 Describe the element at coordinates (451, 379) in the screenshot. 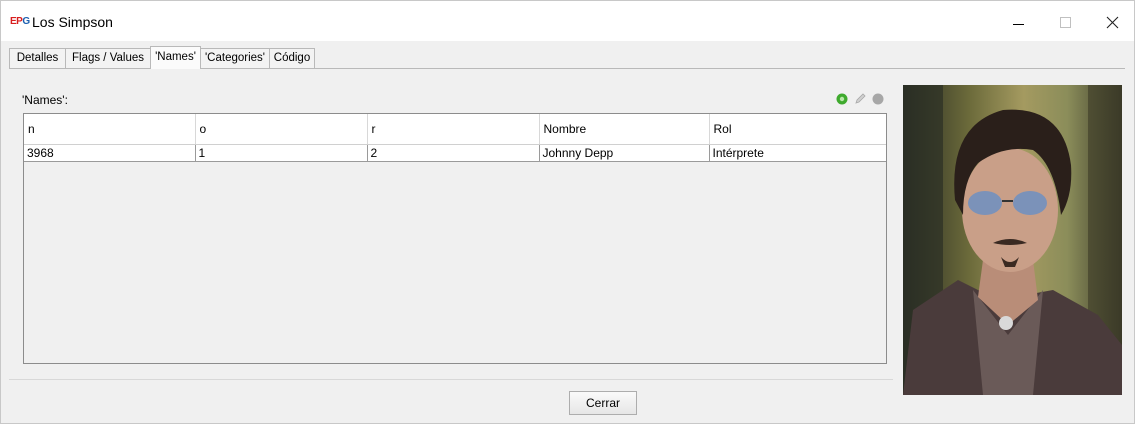

I see `footer-divider` at that location.